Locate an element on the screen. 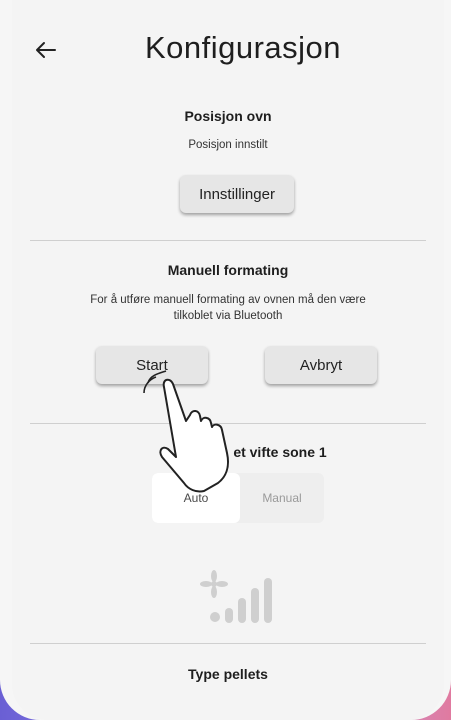 The image size is (451, 720). fan-mode-manual-option: Manual is located at coordinates (282, 498).